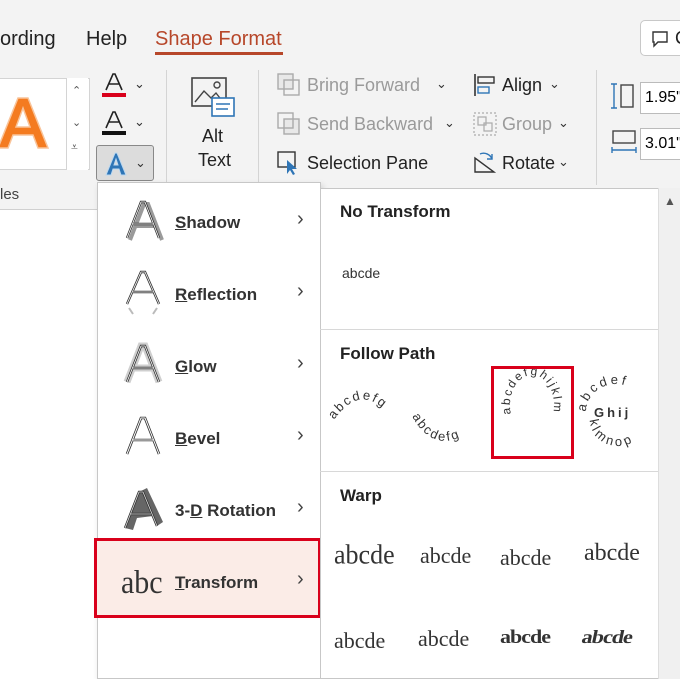  What do you see at coordinates (370, 124) in the screenshot?
I see `send-backward-label: Send Backward` at bounding box center [370, 124].